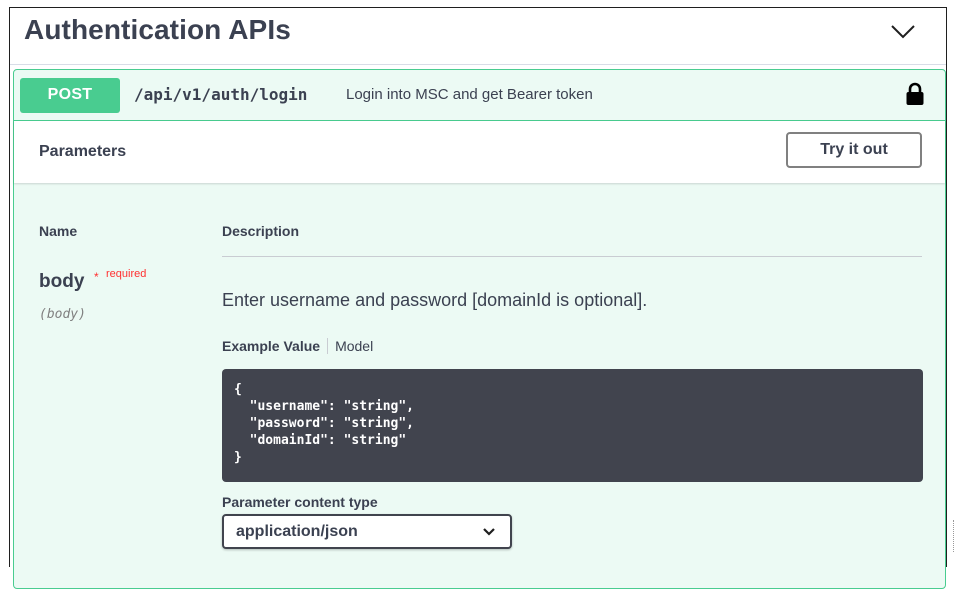 The height and width of the screenshot is (589, 956). Describe the element at coordinates (479, 152) in the screenshot. I see `parameters-header: Parameters Try it out` at that location.